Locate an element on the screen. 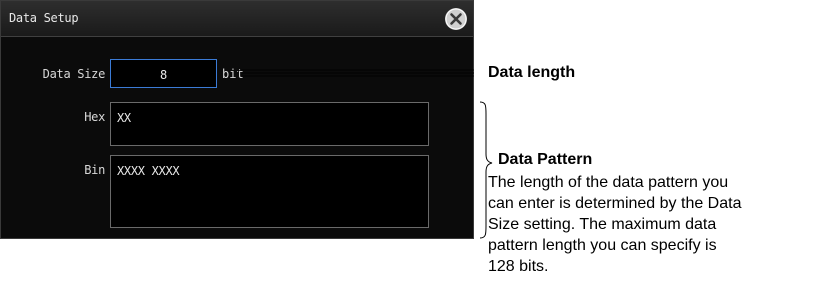 The height and width of the screenshot is (300, 839). close-icon is located at coordinates (456, 19).